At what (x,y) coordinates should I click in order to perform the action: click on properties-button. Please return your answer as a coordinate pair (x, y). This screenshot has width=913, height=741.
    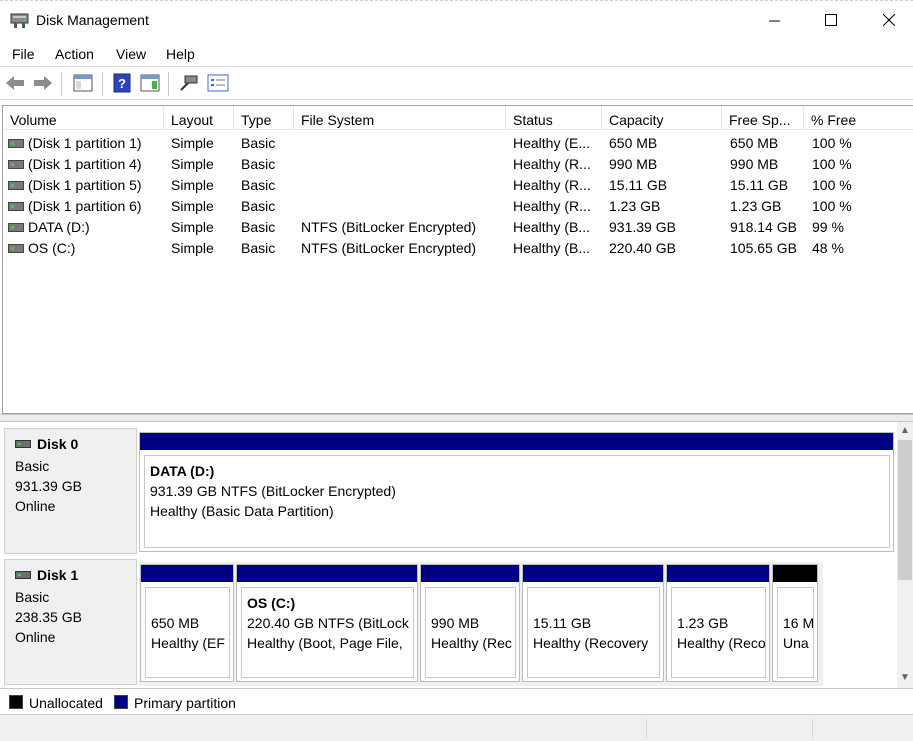
    Looking at the image, I should click on (218, 84).